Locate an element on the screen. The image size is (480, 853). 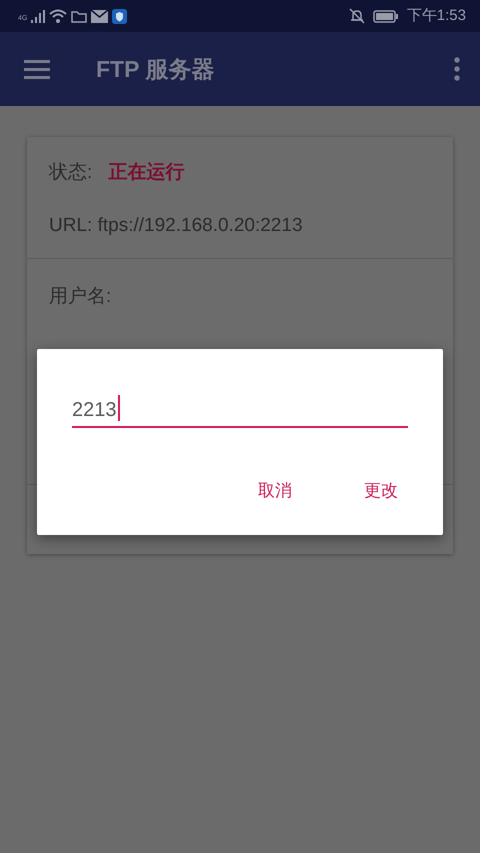
url-text: URL: ftps://192.168.0.20:2213 is located at coordinates (176, 226).